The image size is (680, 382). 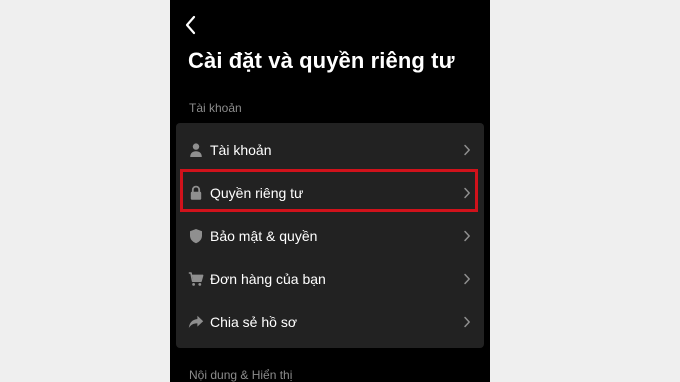 What do you see at coordinates (196, 322) in the screenshot?
I see `share-icon` at bounding box center [196, 322].